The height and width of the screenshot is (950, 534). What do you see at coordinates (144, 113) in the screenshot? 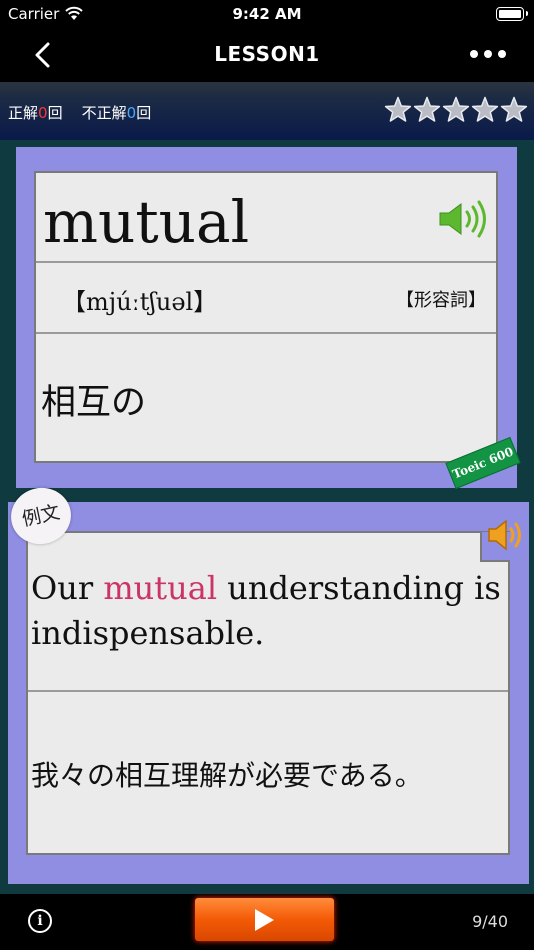
I see `incorrect-unit: 回` at bounding box center [144, 113].